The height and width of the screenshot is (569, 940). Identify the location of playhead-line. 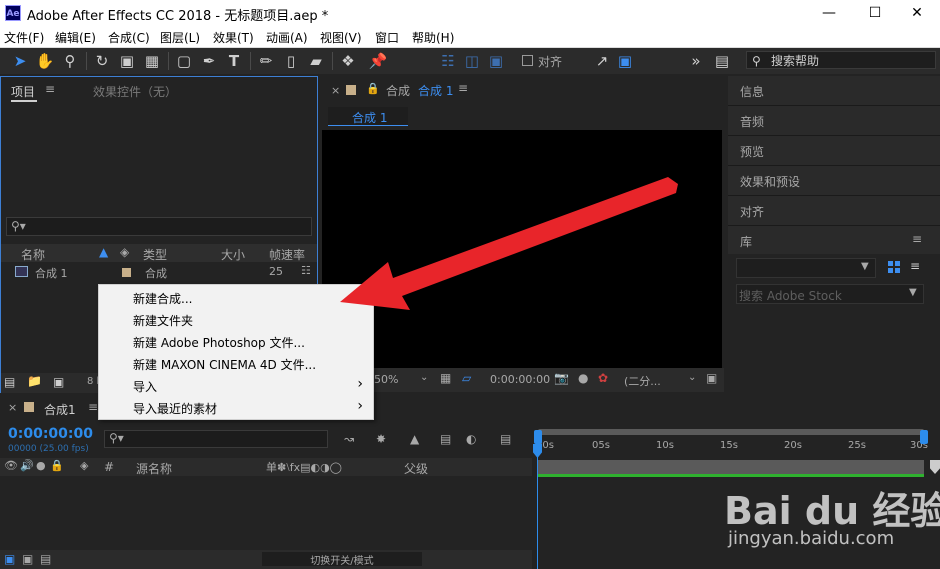
(537, 506).